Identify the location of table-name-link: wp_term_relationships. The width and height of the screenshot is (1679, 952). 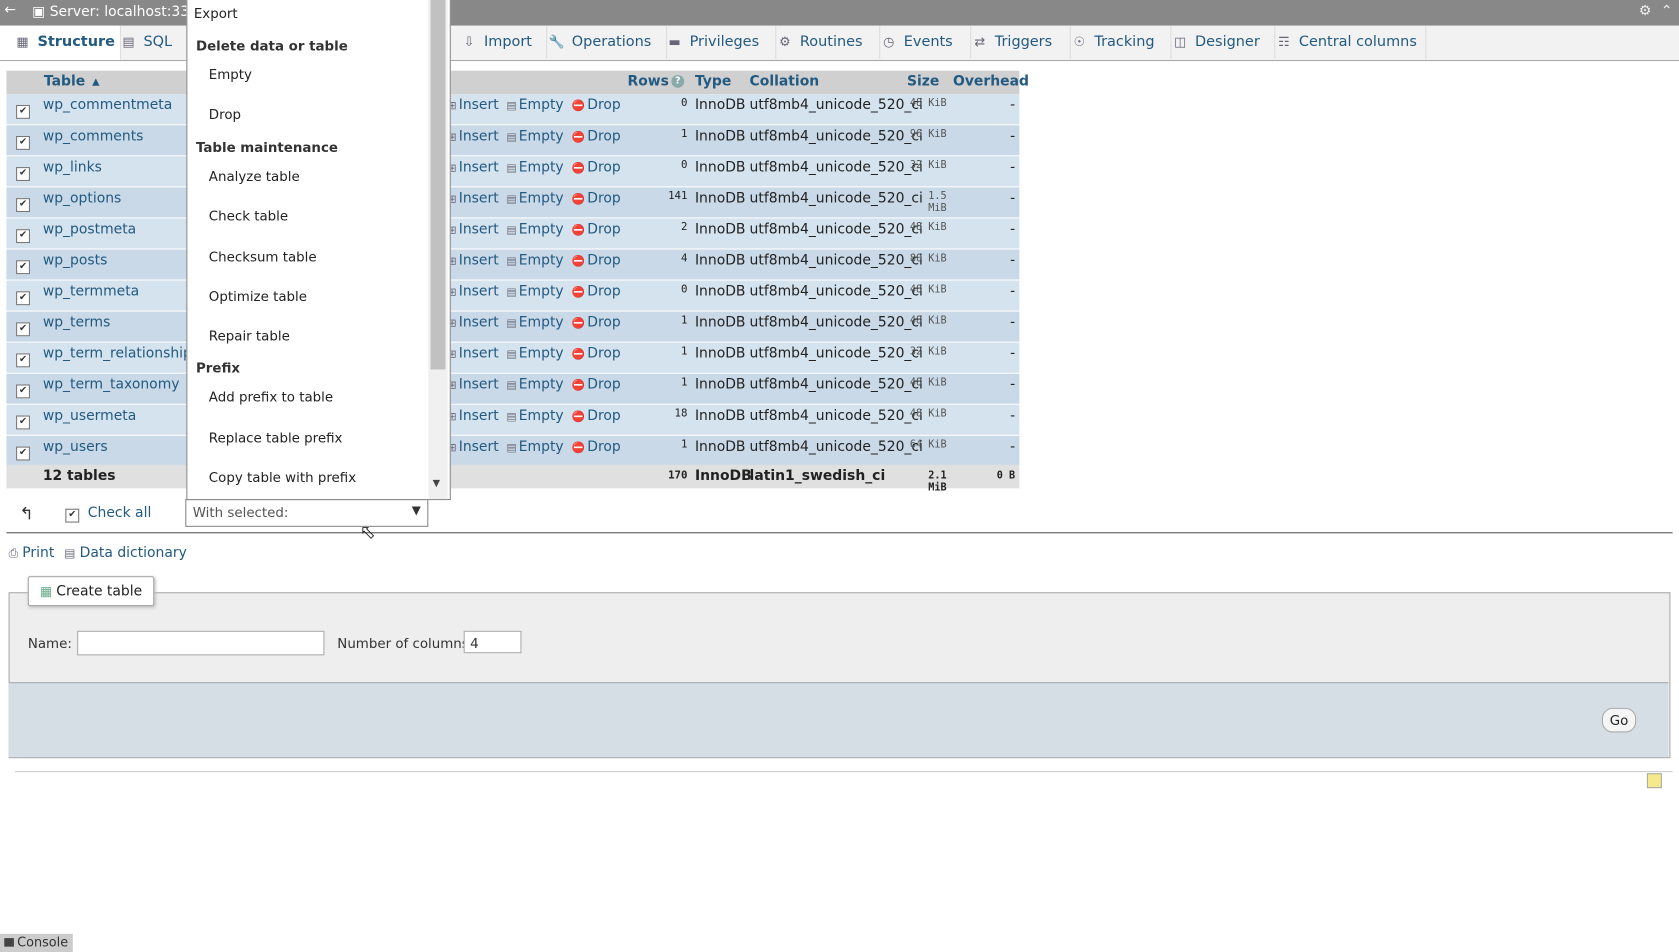
(121, 354).